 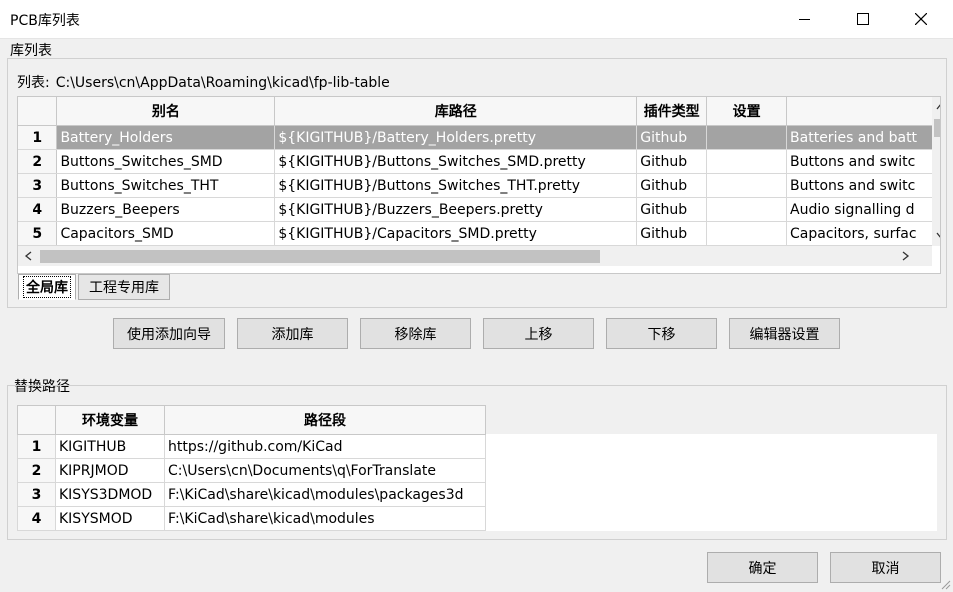 What do you see at coordinates (938, 106) in the screenshot?
I see `chevron-up-icon` at bounding box center [938, 106].